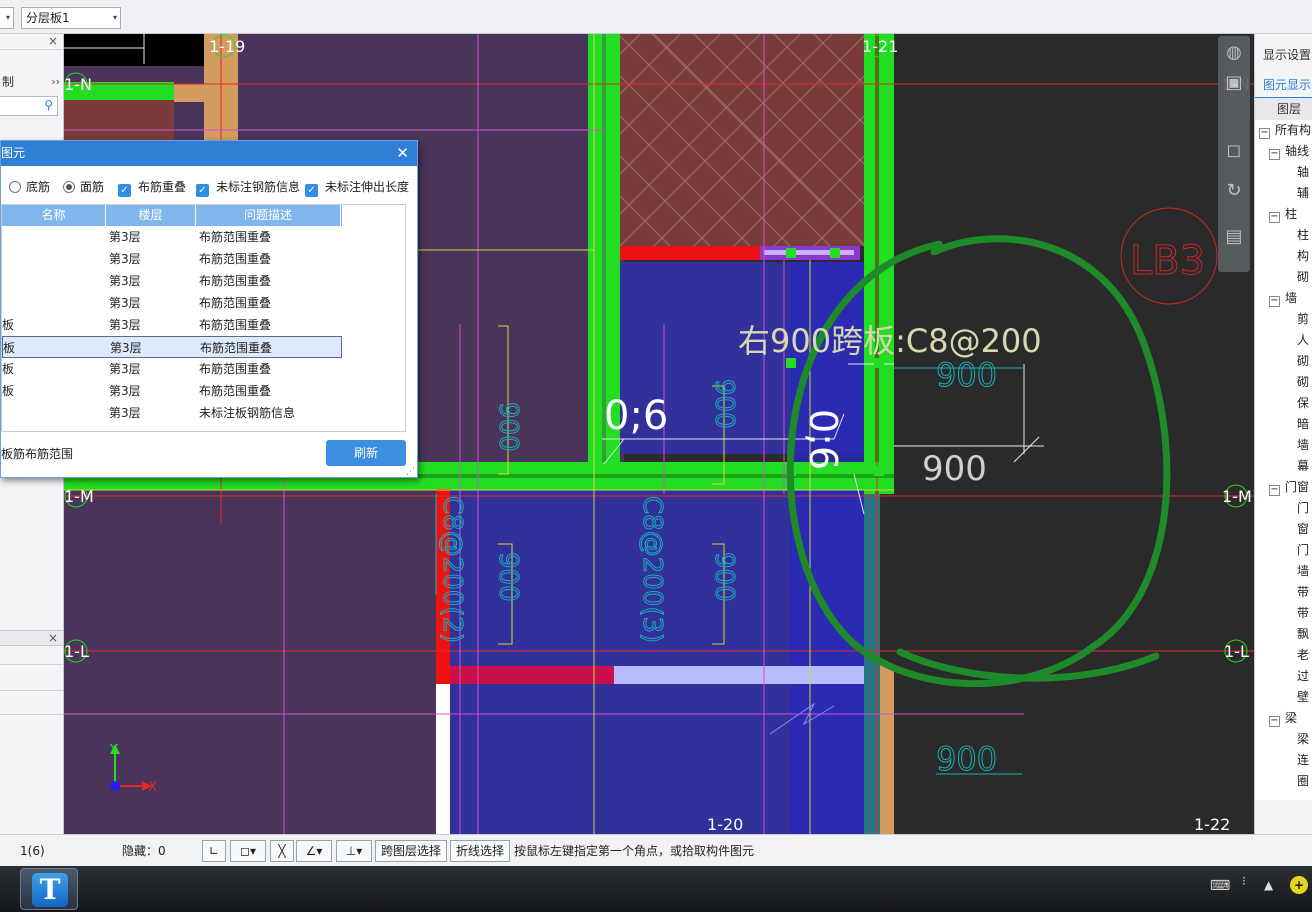 Image resolution: width=1312 pixels, height=912 pixels. I want to click on tree-item: − 梁, so click(1283, 718).